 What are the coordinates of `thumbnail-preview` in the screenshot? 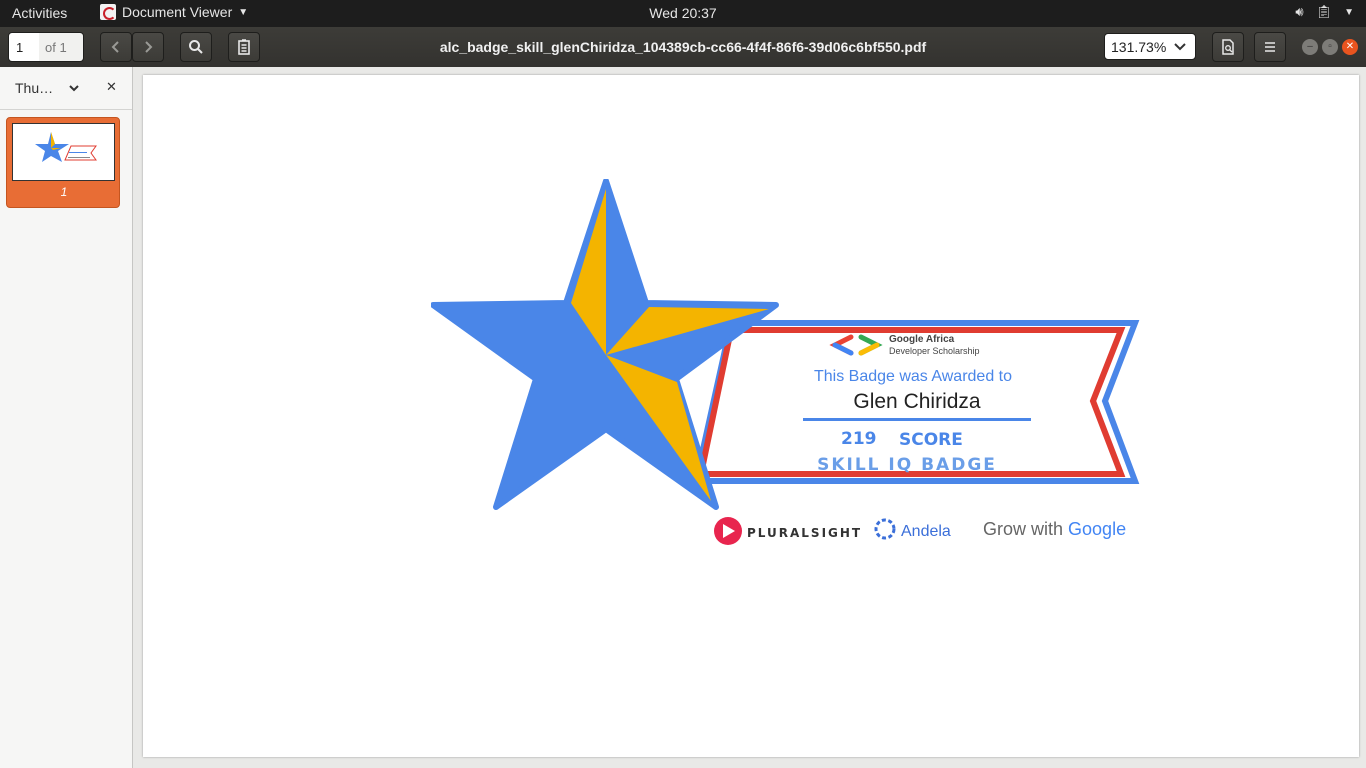 It's located at (63, 152).